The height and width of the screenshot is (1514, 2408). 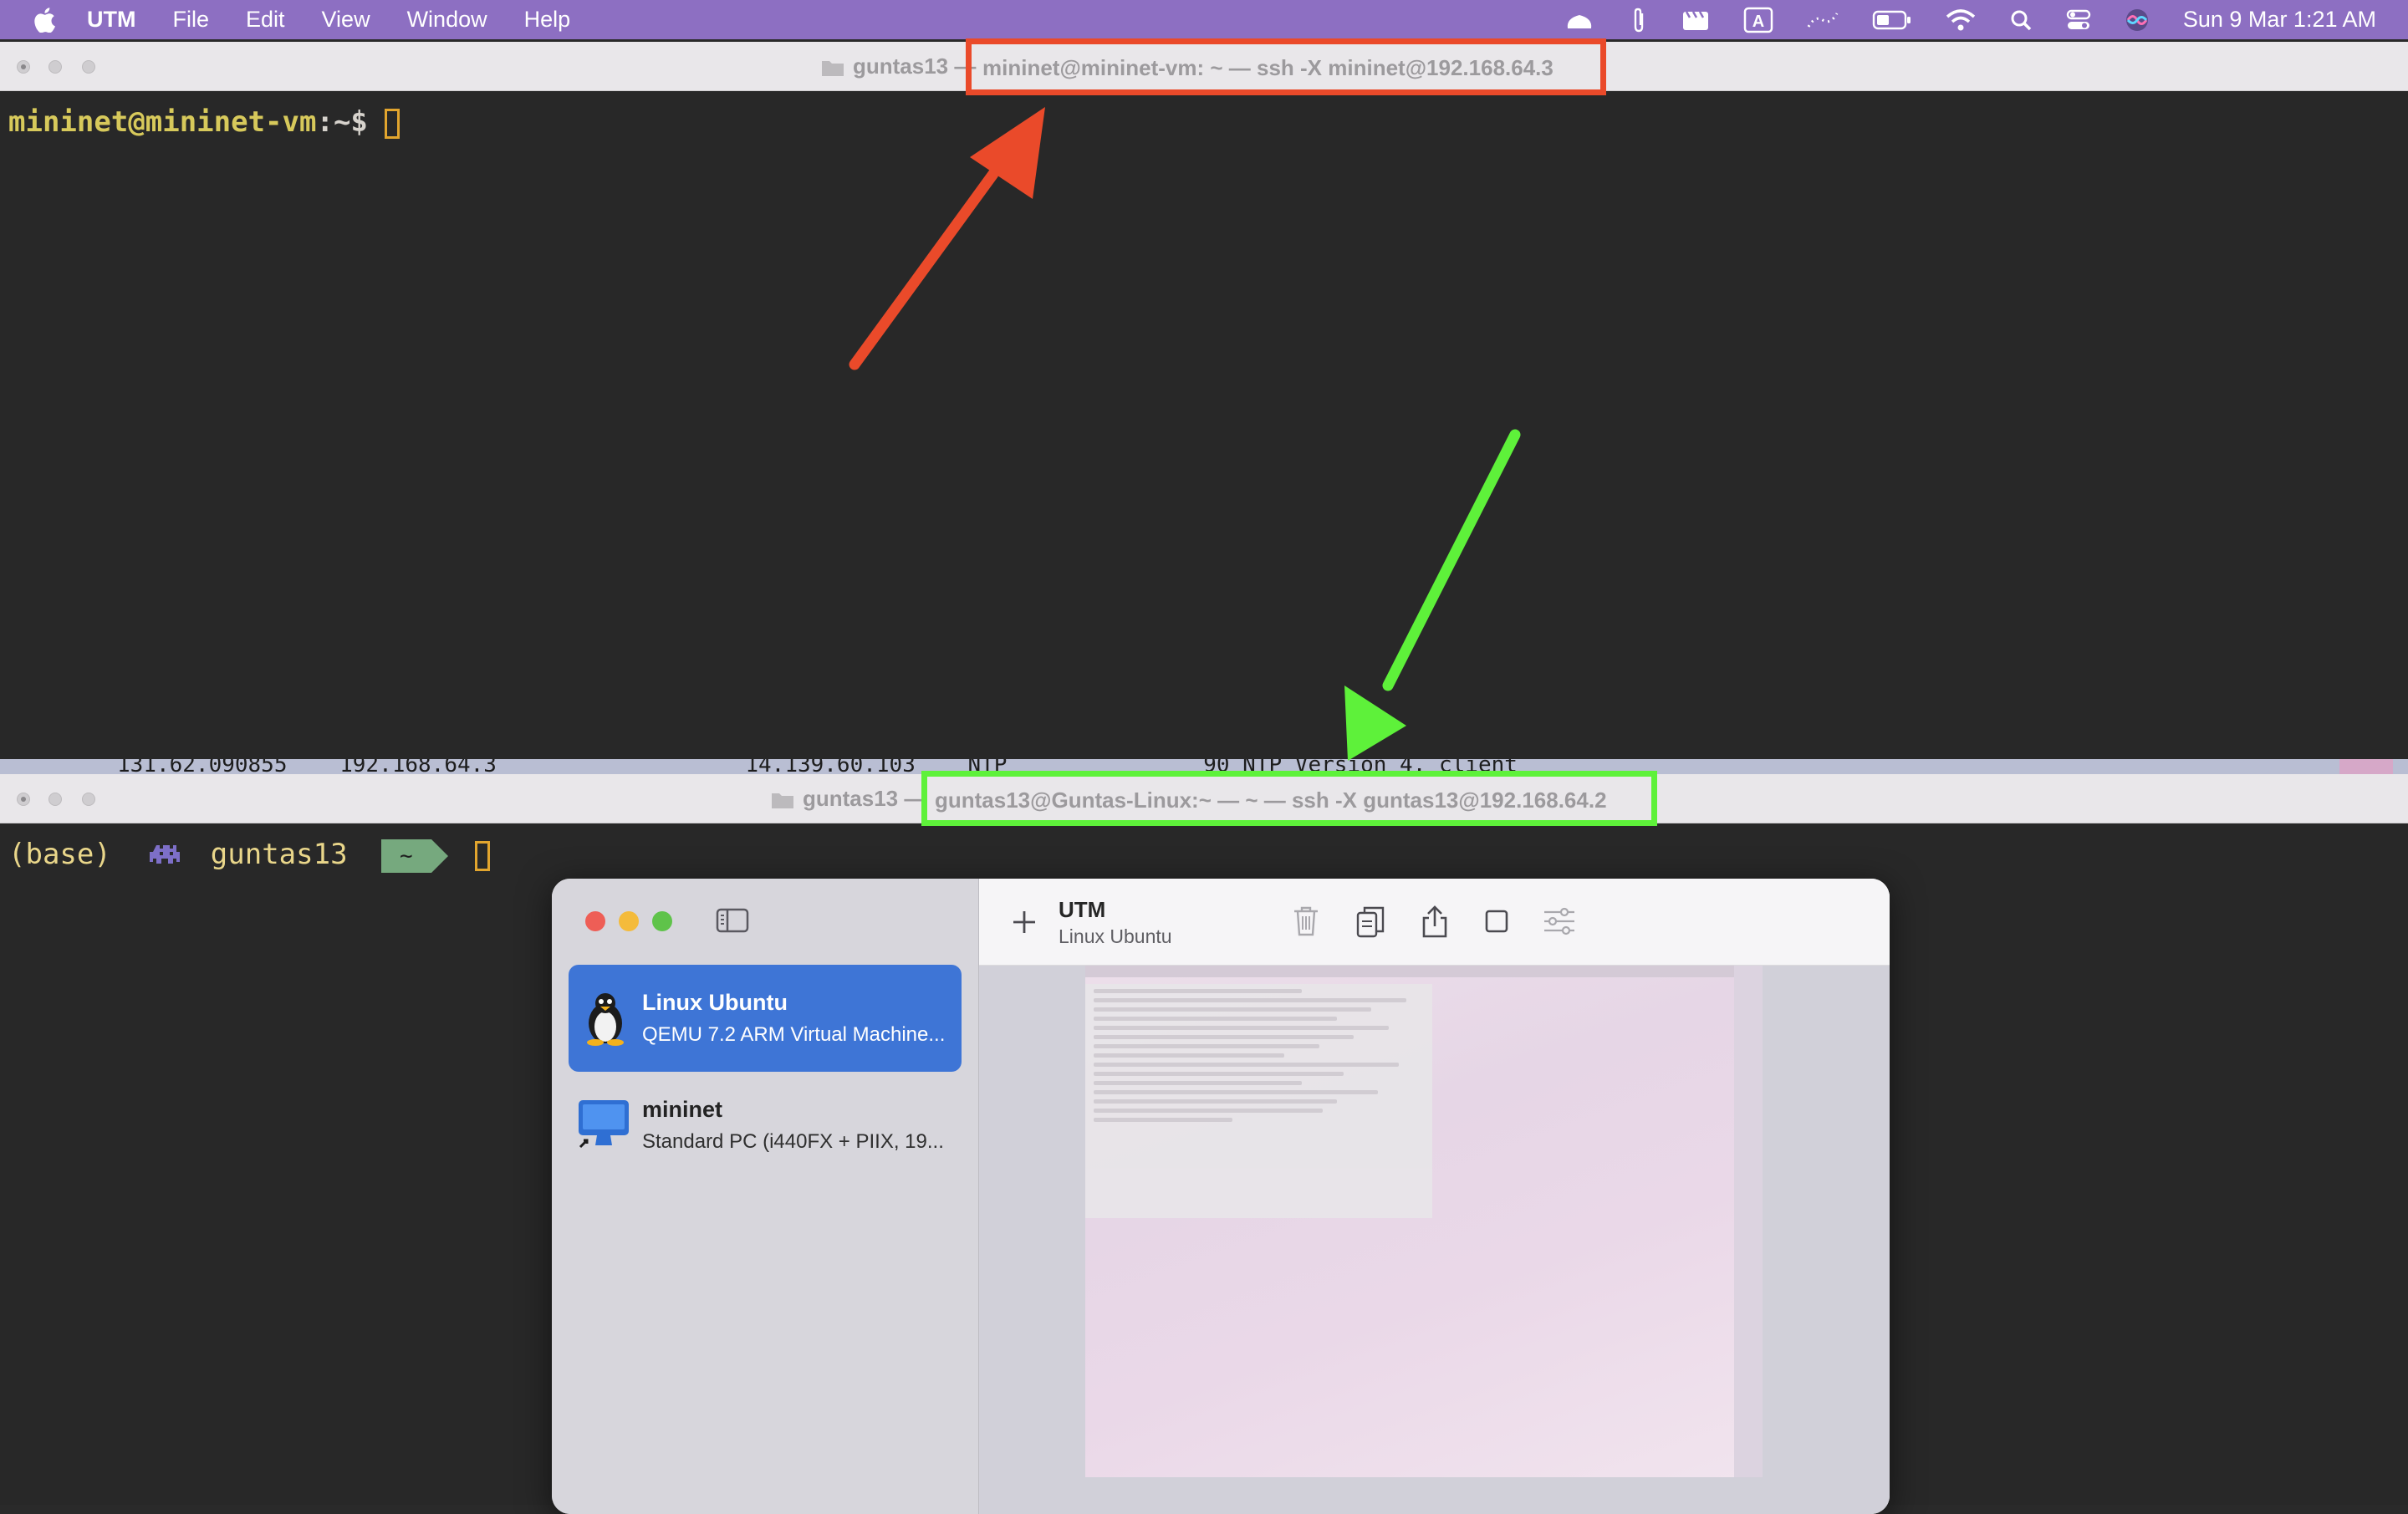 I want to click on annotation-arrows, so click(x=1185, y=434).